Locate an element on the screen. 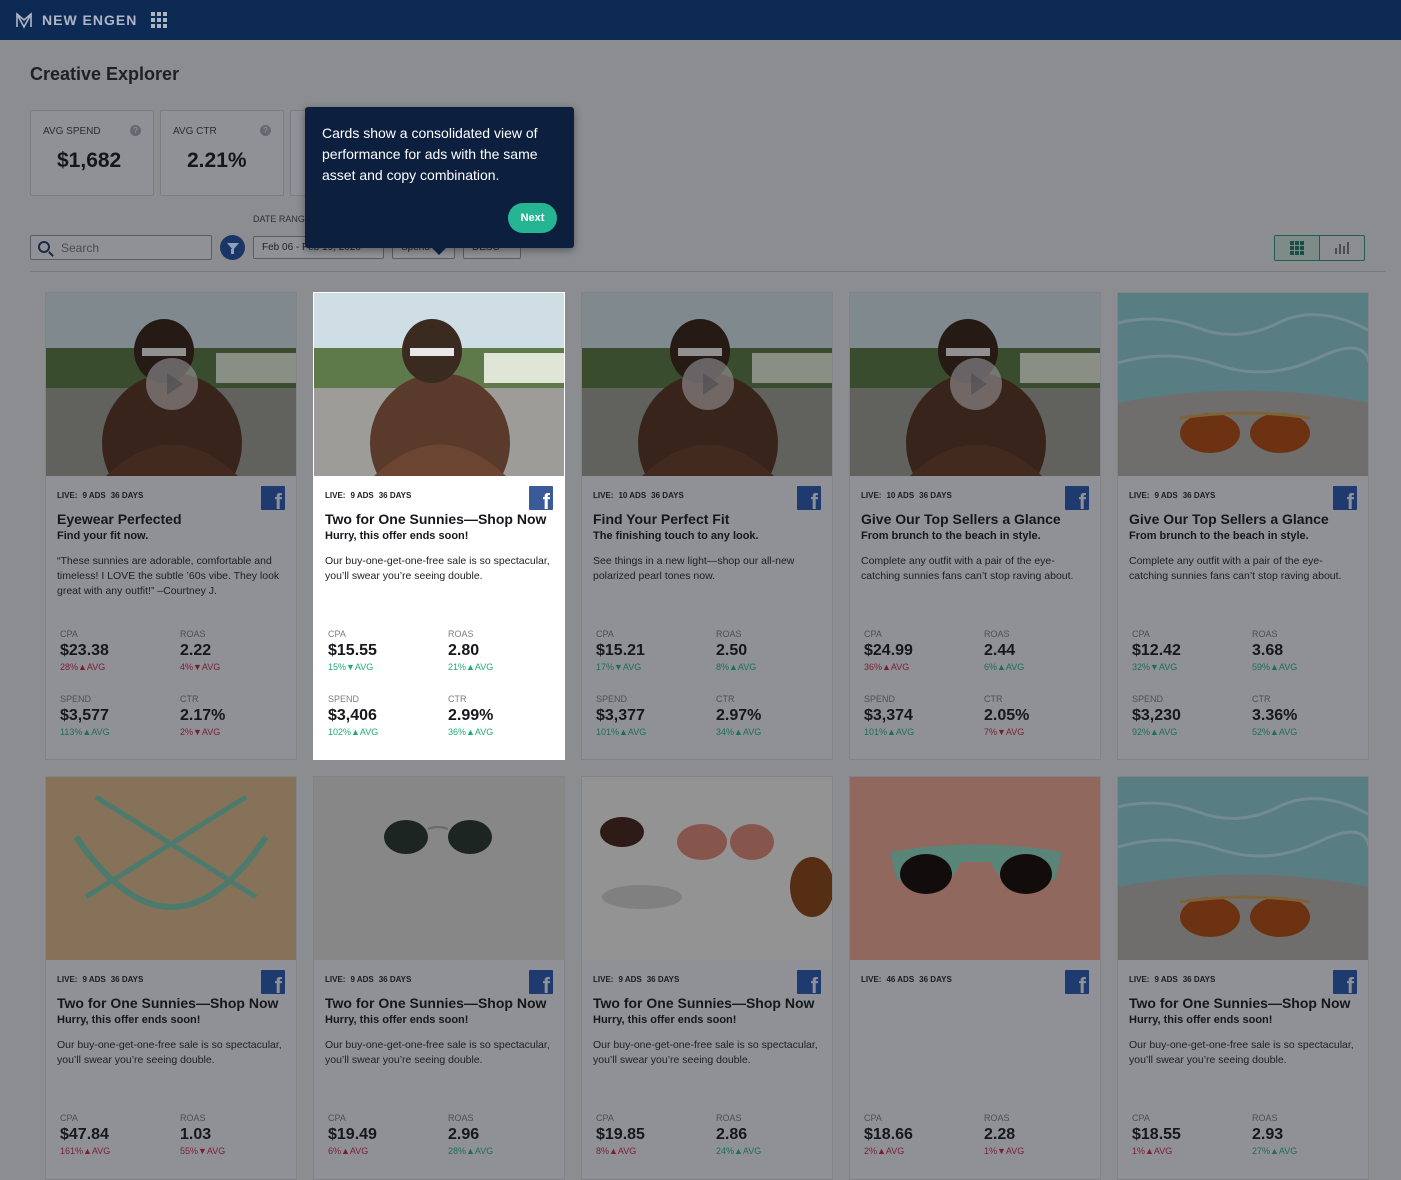 This screenshot has height=1180, width=1401. metric-value: $3,230 is located at coordinates (1156, 715).